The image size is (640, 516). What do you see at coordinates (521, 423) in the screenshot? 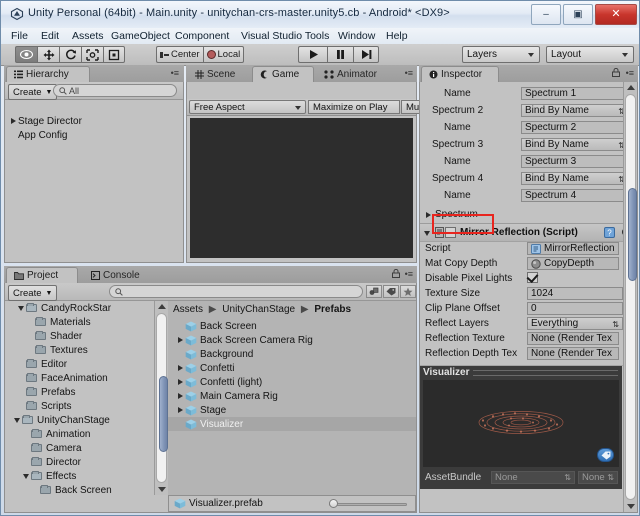
I see `preview-render-area` at bounding box center [521, 423].